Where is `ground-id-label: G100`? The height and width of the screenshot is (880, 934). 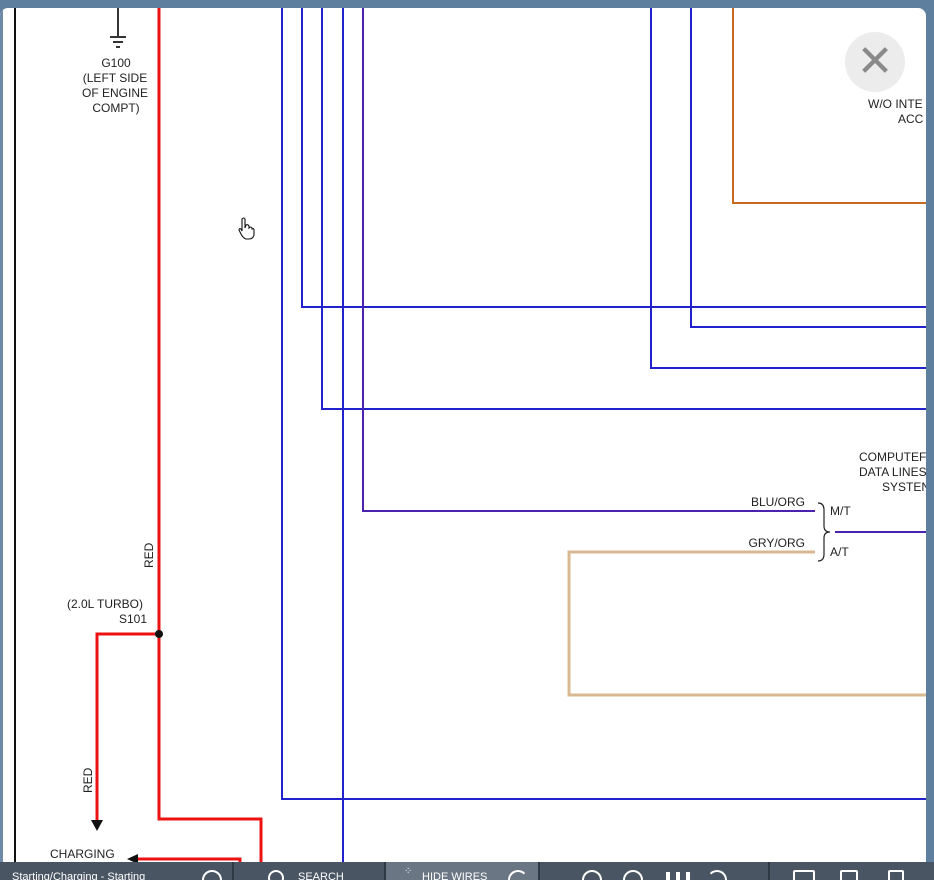 ground-id-label: G100 is located at coordinates (116, 63).